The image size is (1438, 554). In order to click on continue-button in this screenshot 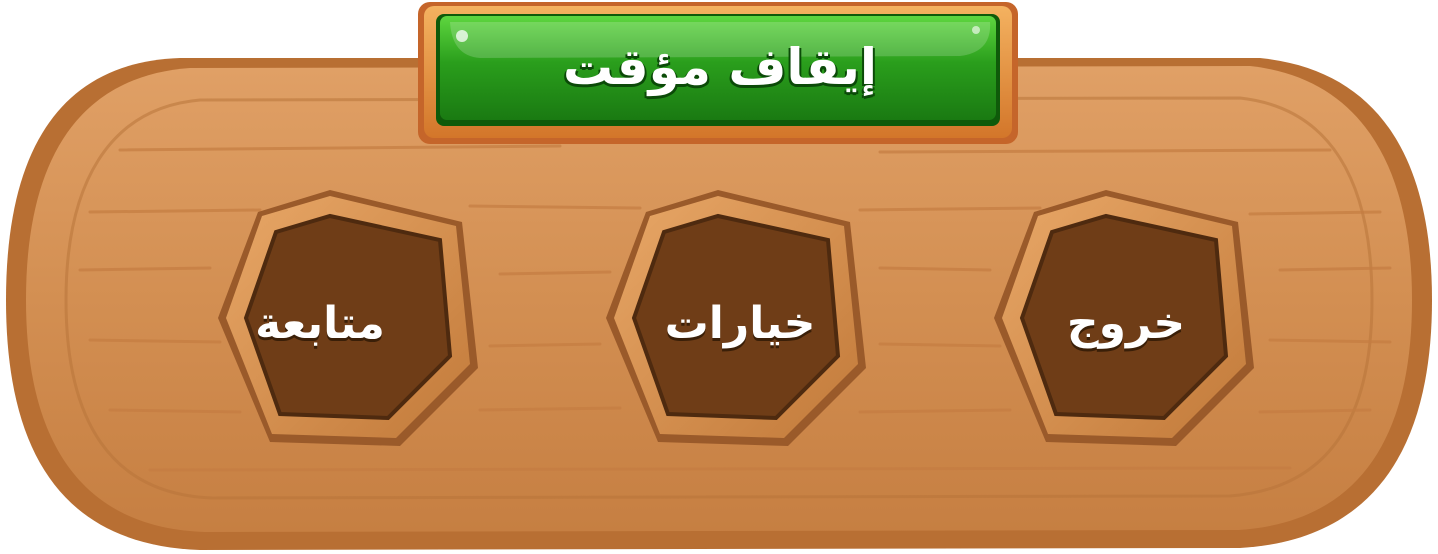, I will do `click(348, 317)`.